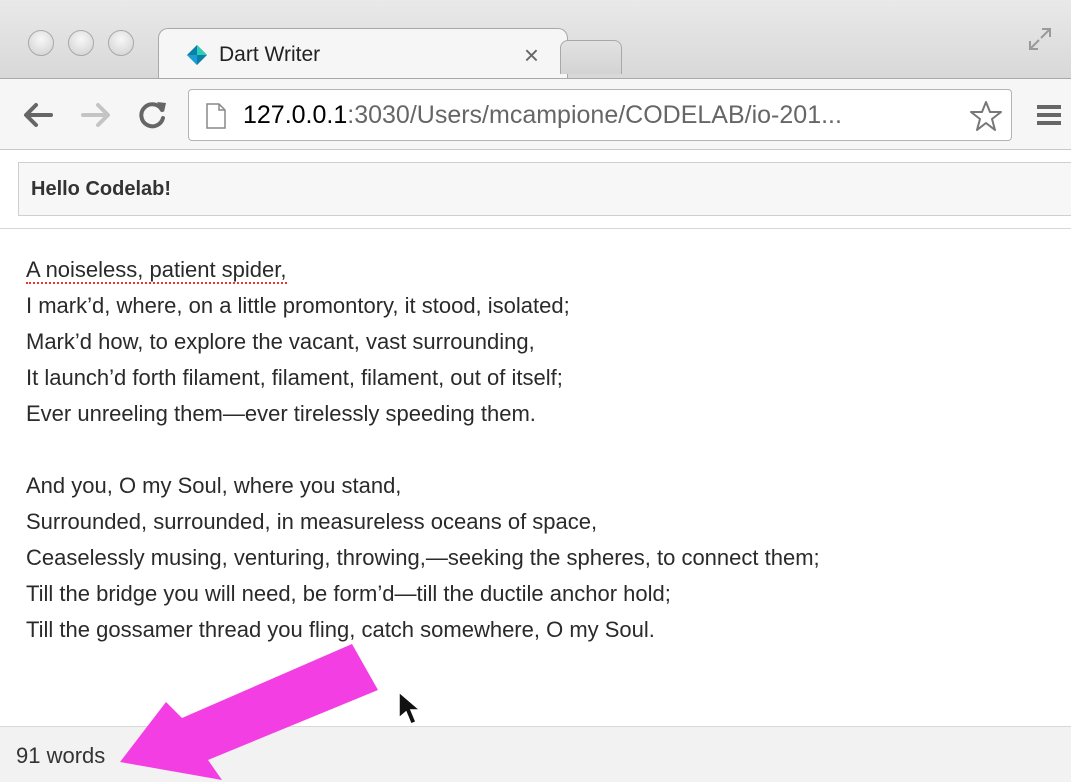  Describe the element at coordinates (101, 189) in the screenshot. I see `page-title: Hello Codelab!` at that location.